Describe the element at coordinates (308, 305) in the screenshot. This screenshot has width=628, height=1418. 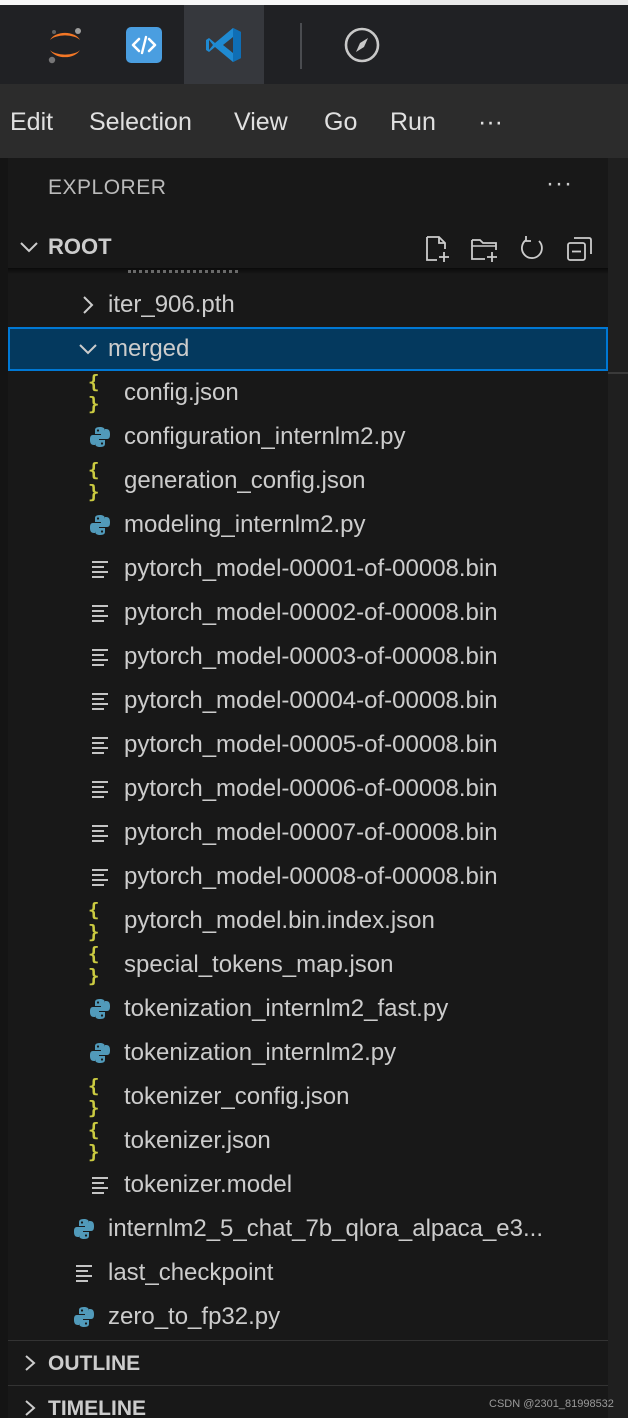
I see `tree-folder-row: iter_906.pth` at that location.